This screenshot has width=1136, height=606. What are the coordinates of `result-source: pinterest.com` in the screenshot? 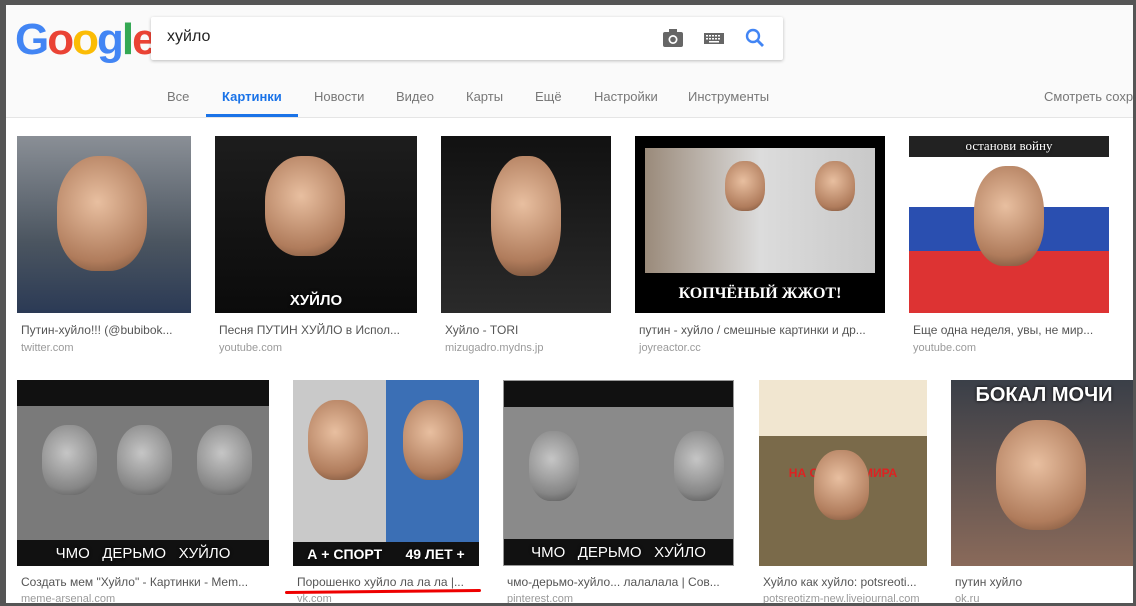 It's located at (540, 598).